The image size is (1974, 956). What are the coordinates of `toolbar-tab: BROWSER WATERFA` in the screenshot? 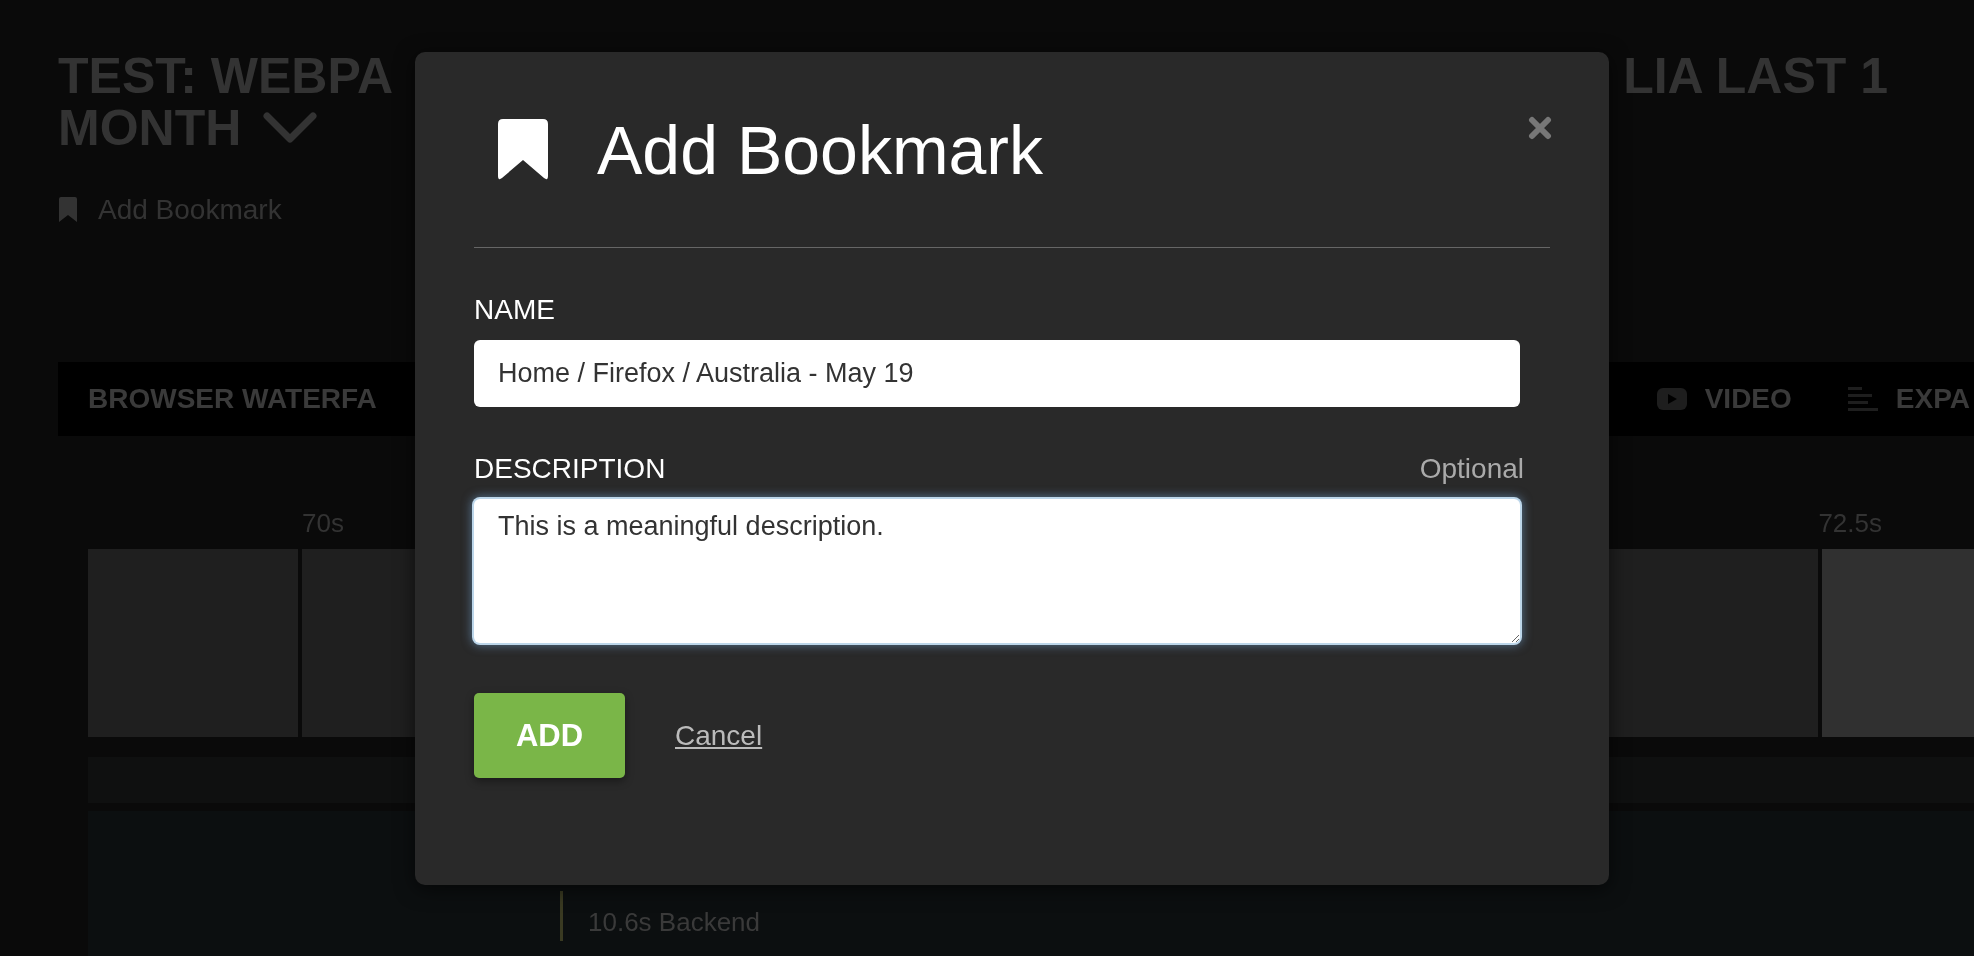 It's located at (232, 399).